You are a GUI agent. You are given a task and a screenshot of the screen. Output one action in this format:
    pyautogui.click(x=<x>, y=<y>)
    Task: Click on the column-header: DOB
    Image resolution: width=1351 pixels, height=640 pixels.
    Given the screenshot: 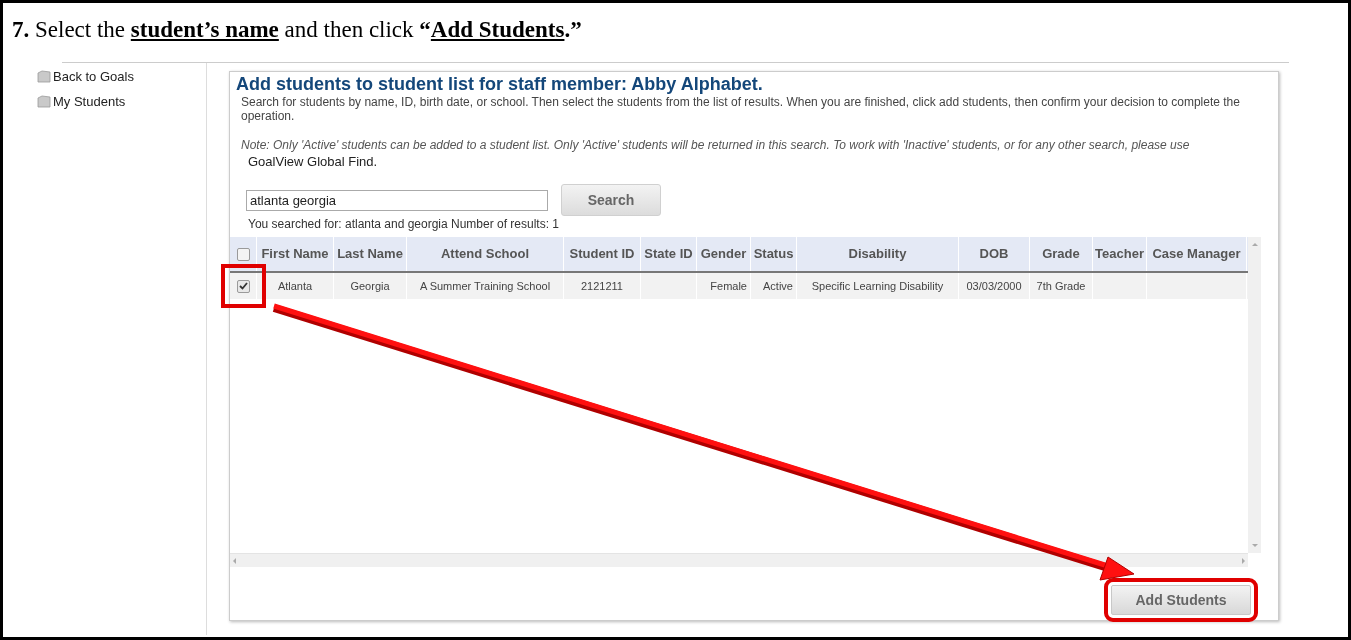 What is the action you would take?
    pyautogui.click(x=994, y=254)
    